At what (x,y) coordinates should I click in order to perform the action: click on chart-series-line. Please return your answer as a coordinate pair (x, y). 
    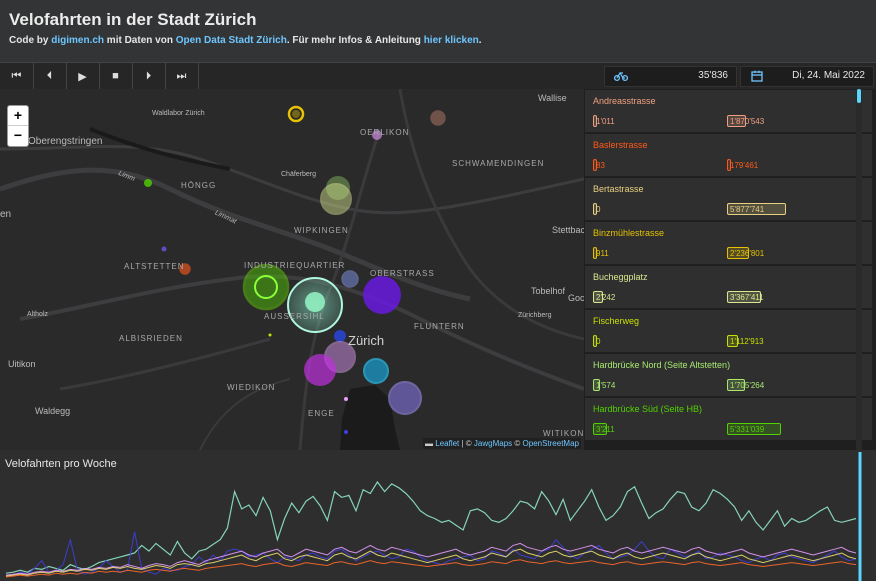
    Looking at the image, I should click on (431, 554).